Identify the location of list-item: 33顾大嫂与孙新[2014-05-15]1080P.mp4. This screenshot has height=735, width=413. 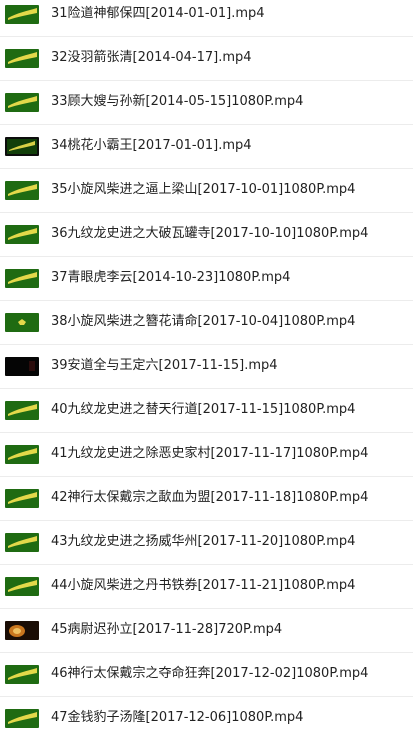
(206, 103).